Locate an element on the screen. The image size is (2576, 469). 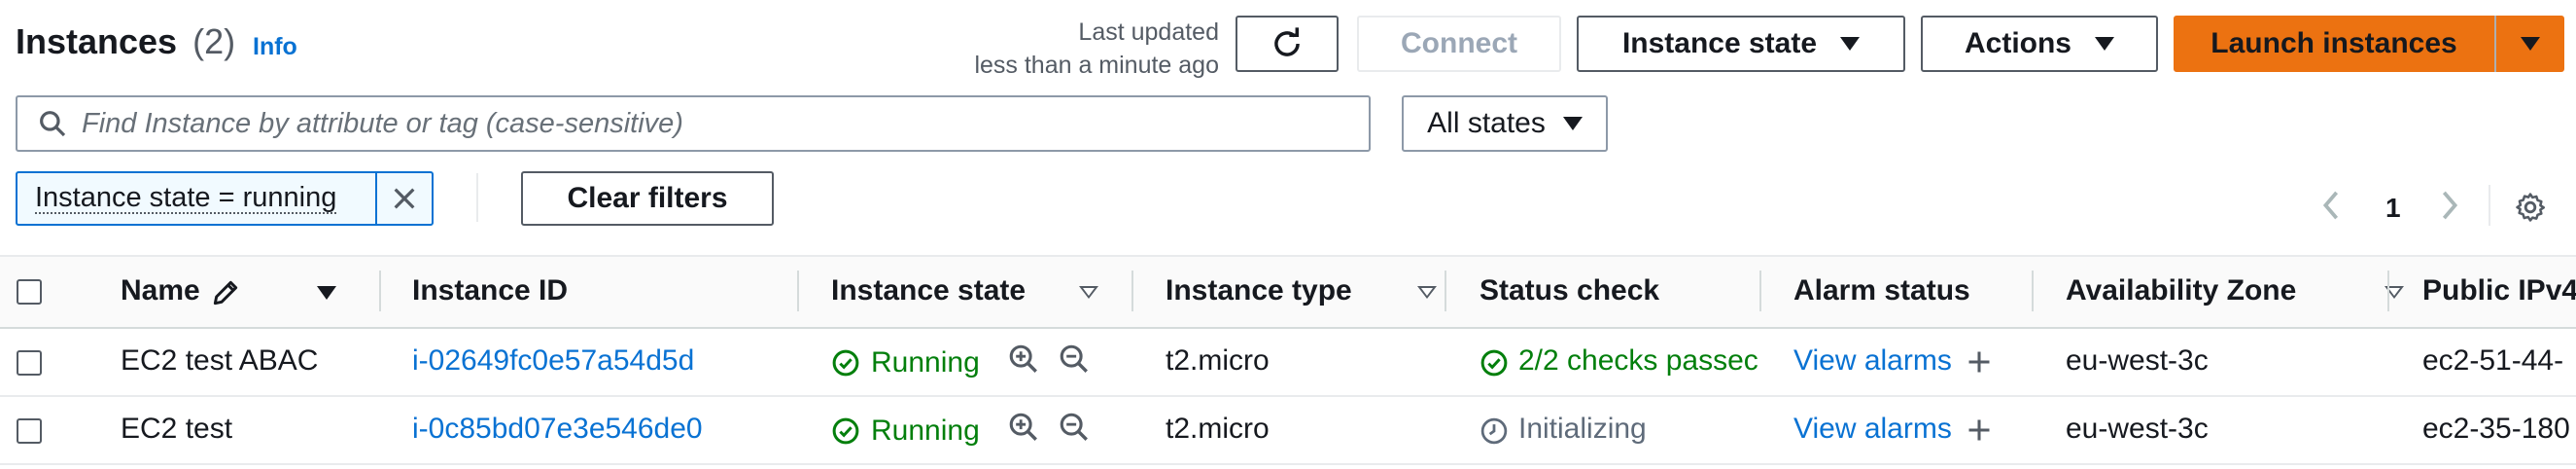
instance-state-button: Instance state is located at coordinates (1741, 44).